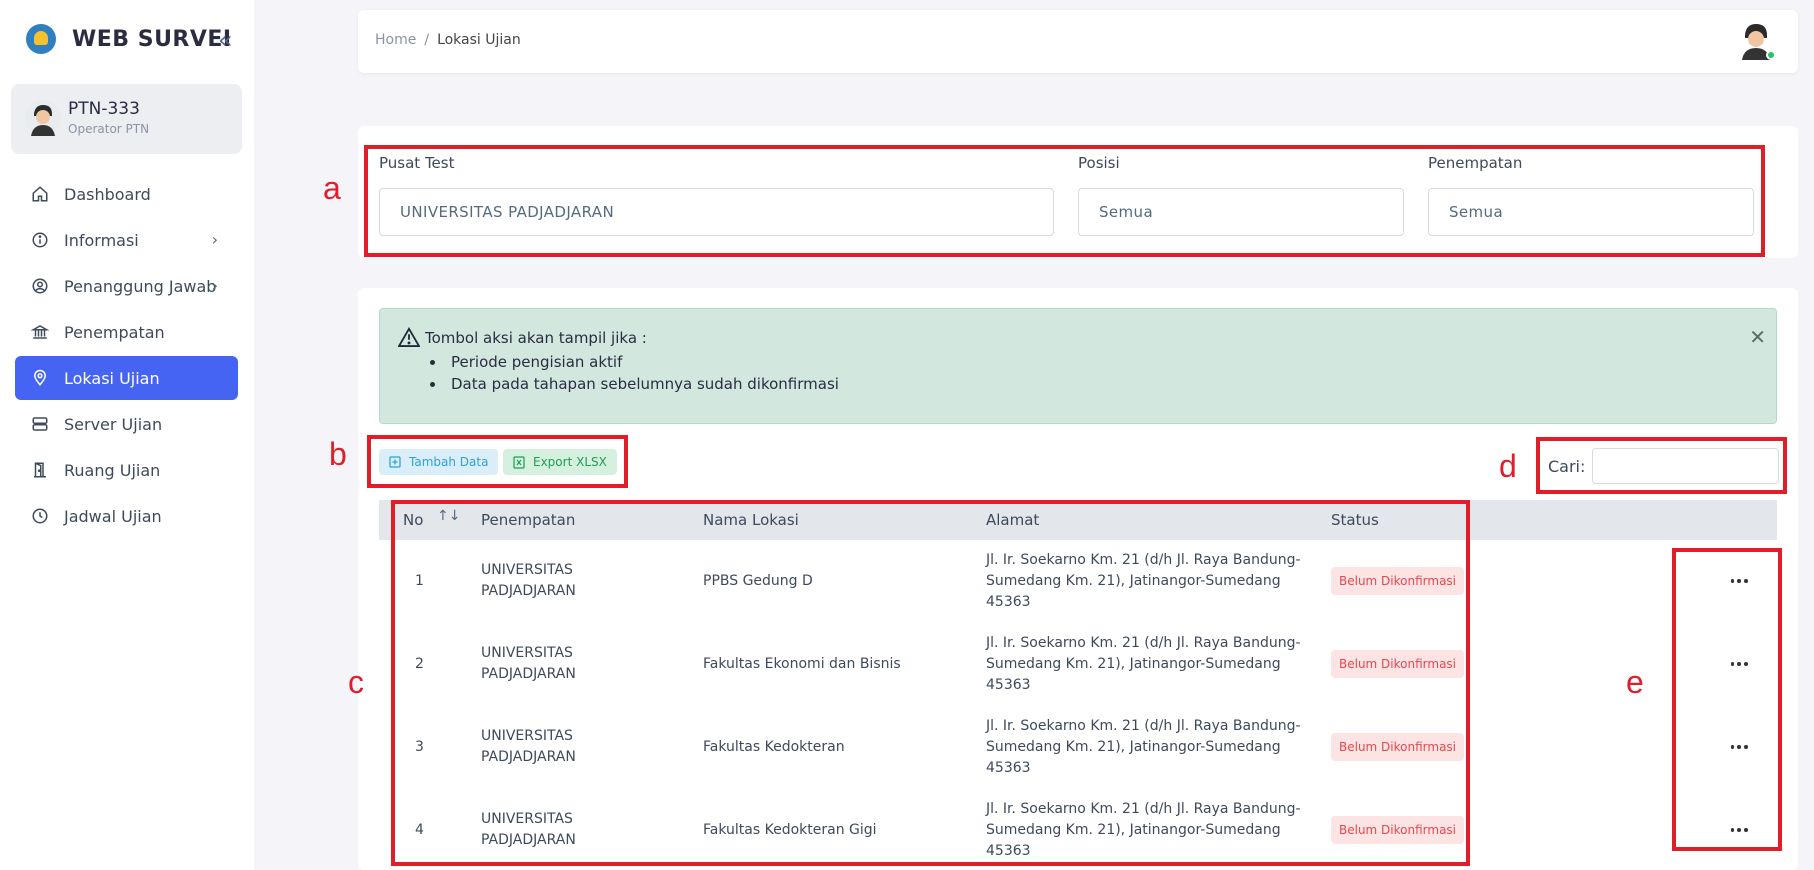 The image size is (1814, 870). Describe the element at coordinates (332, 188) in the screenshot. I see `annotation-label-a: a` at that location.